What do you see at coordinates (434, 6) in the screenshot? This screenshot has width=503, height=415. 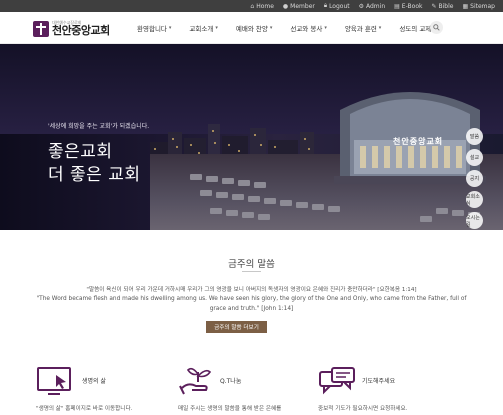 I see `pen-icon: ✎` at bounding box center [434, 6].